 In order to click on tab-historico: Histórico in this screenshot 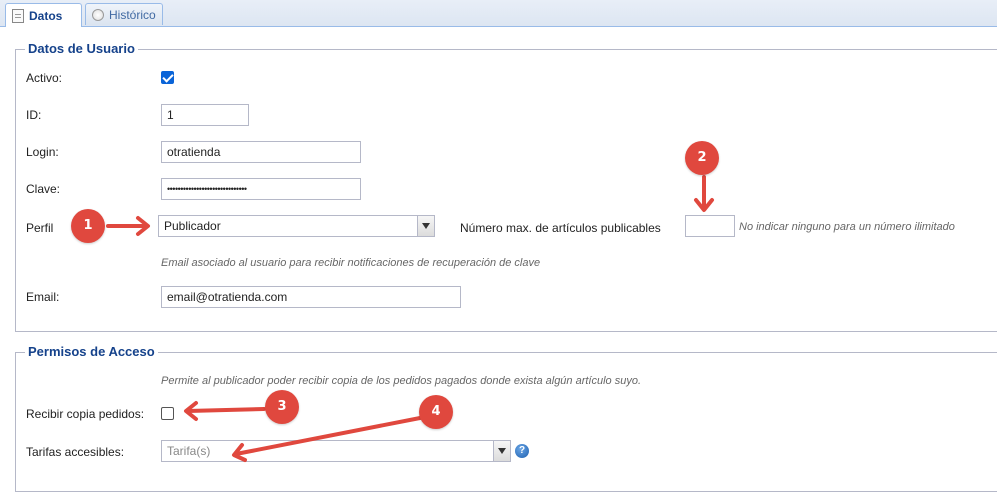, I will do `click(124, 14)`.